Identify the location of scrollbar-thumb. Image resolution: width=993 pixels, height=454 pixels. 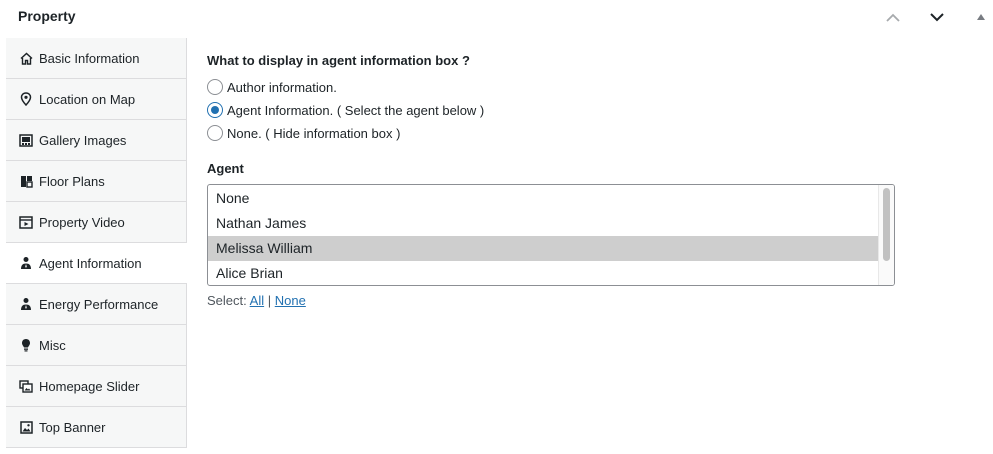
(886, 224).